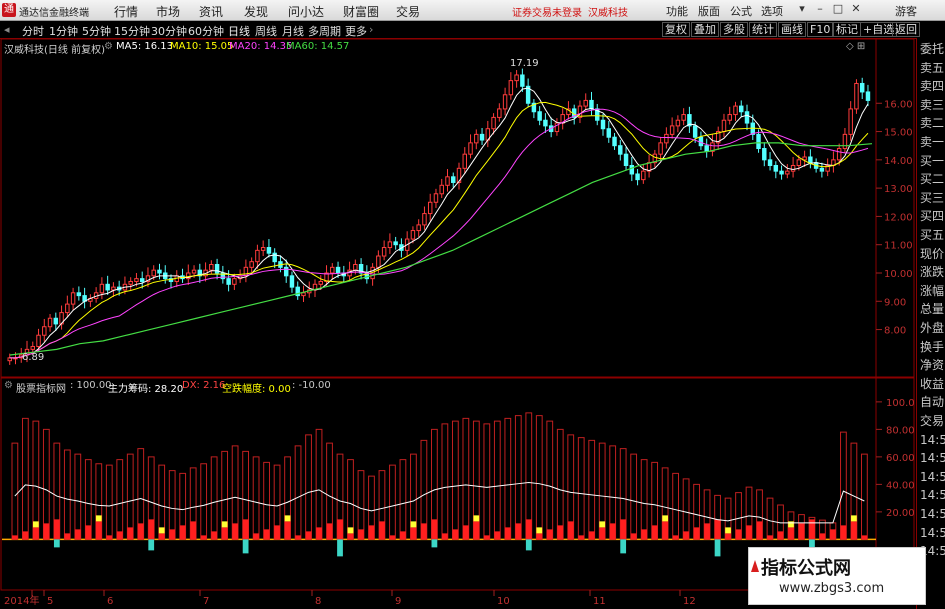 The height and width of the screenshot is (609, 945). What do you see at coordinates (318, 601) in the screenshot?
I see `x-tick-label: 8` at bounding box center [318, 601].